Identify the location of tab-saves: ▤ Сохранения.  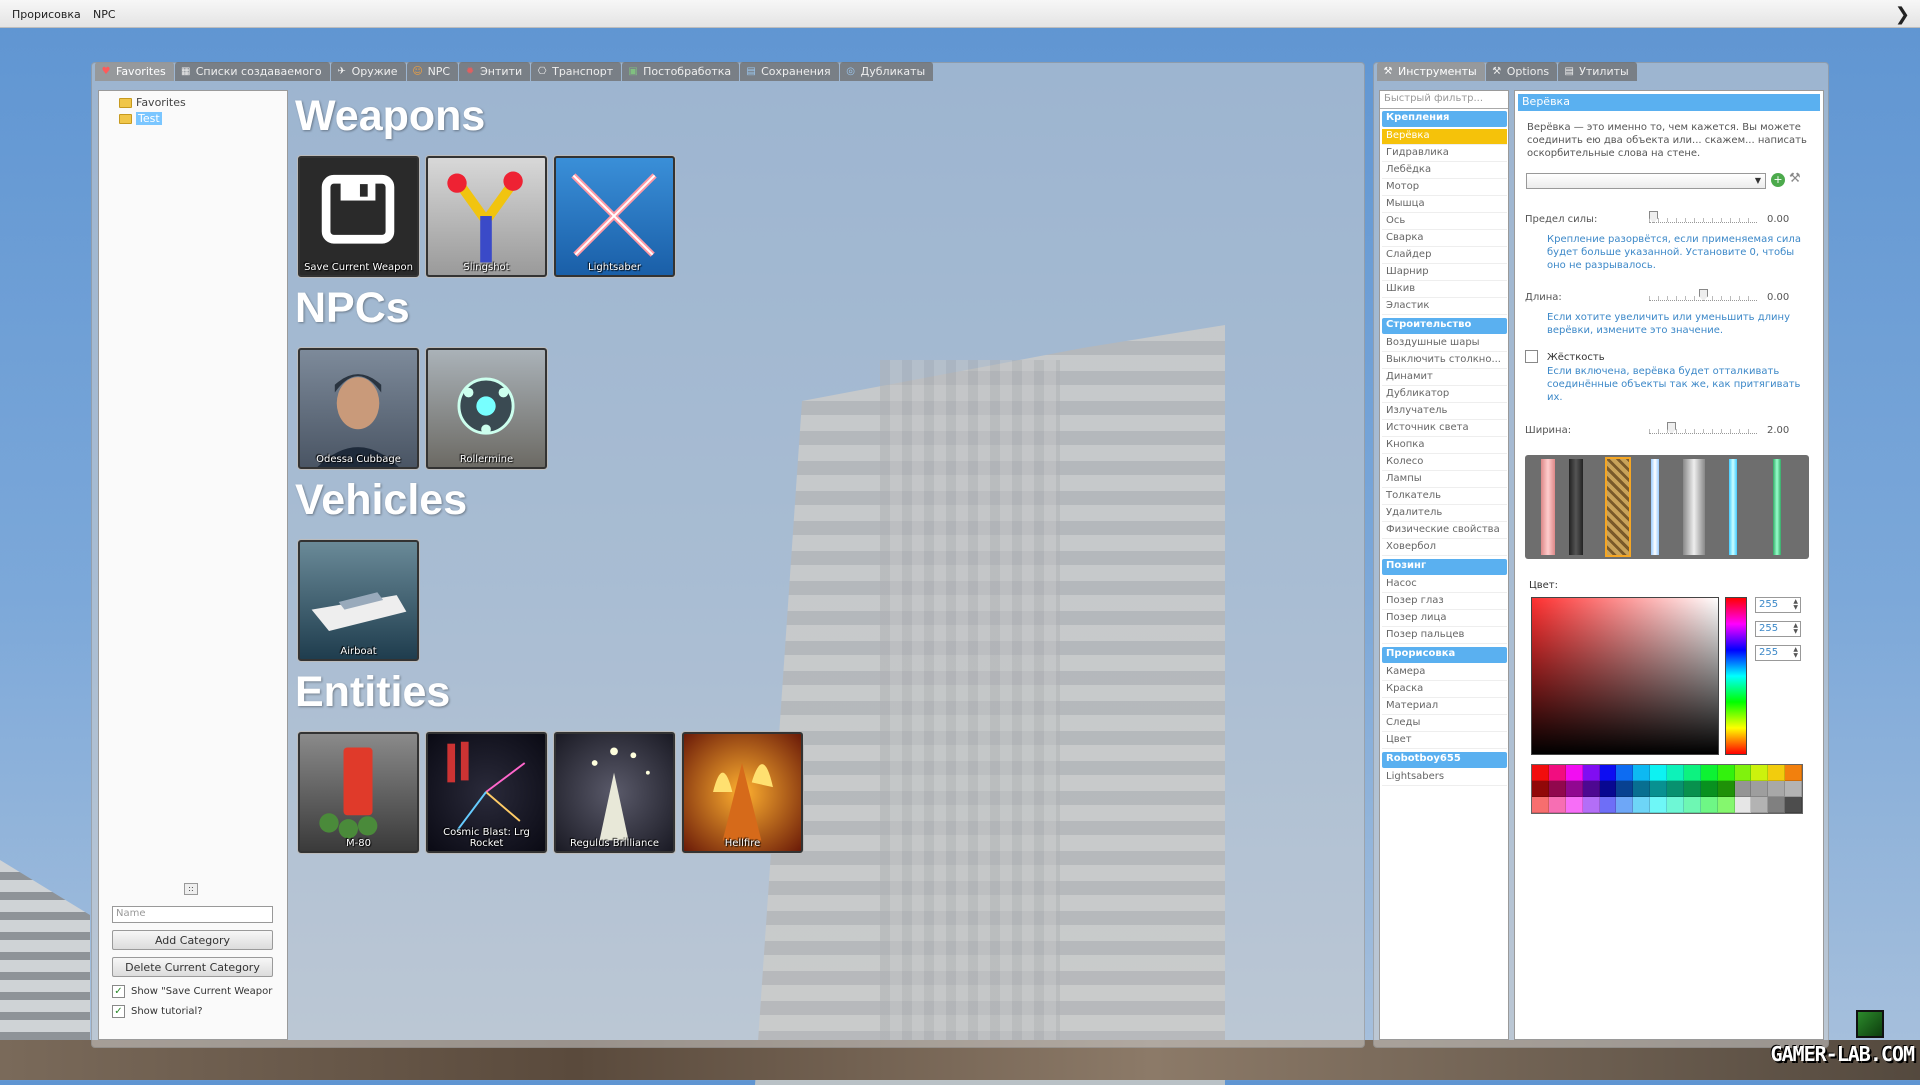
(789, 71).